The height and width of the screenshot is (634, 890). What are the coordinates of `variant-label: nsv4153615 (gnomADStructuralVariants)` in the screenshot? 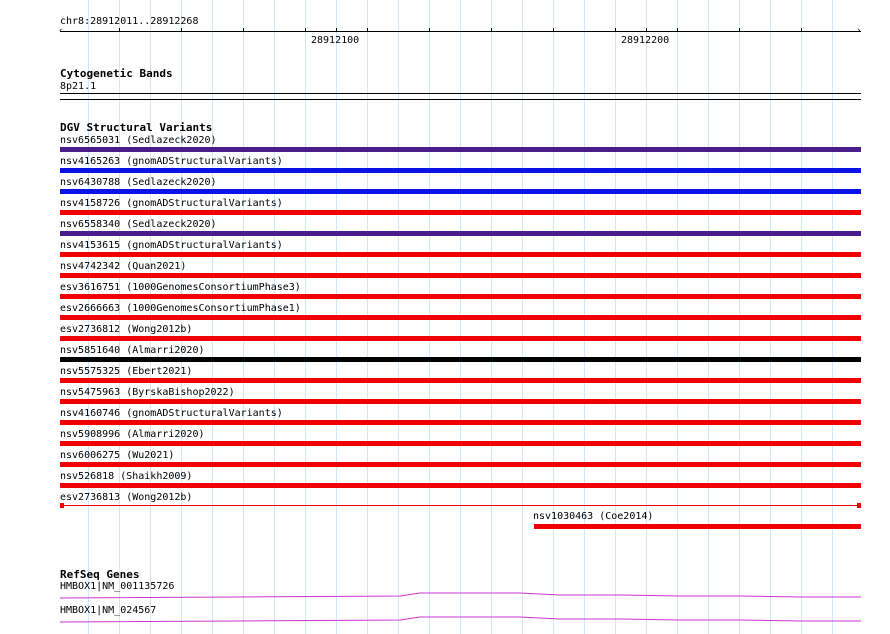 It's located at (171, 245).